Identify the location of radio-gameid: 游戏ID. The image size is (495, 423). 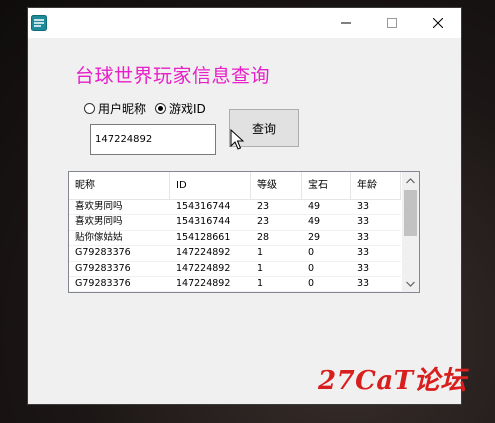
(180, 108).